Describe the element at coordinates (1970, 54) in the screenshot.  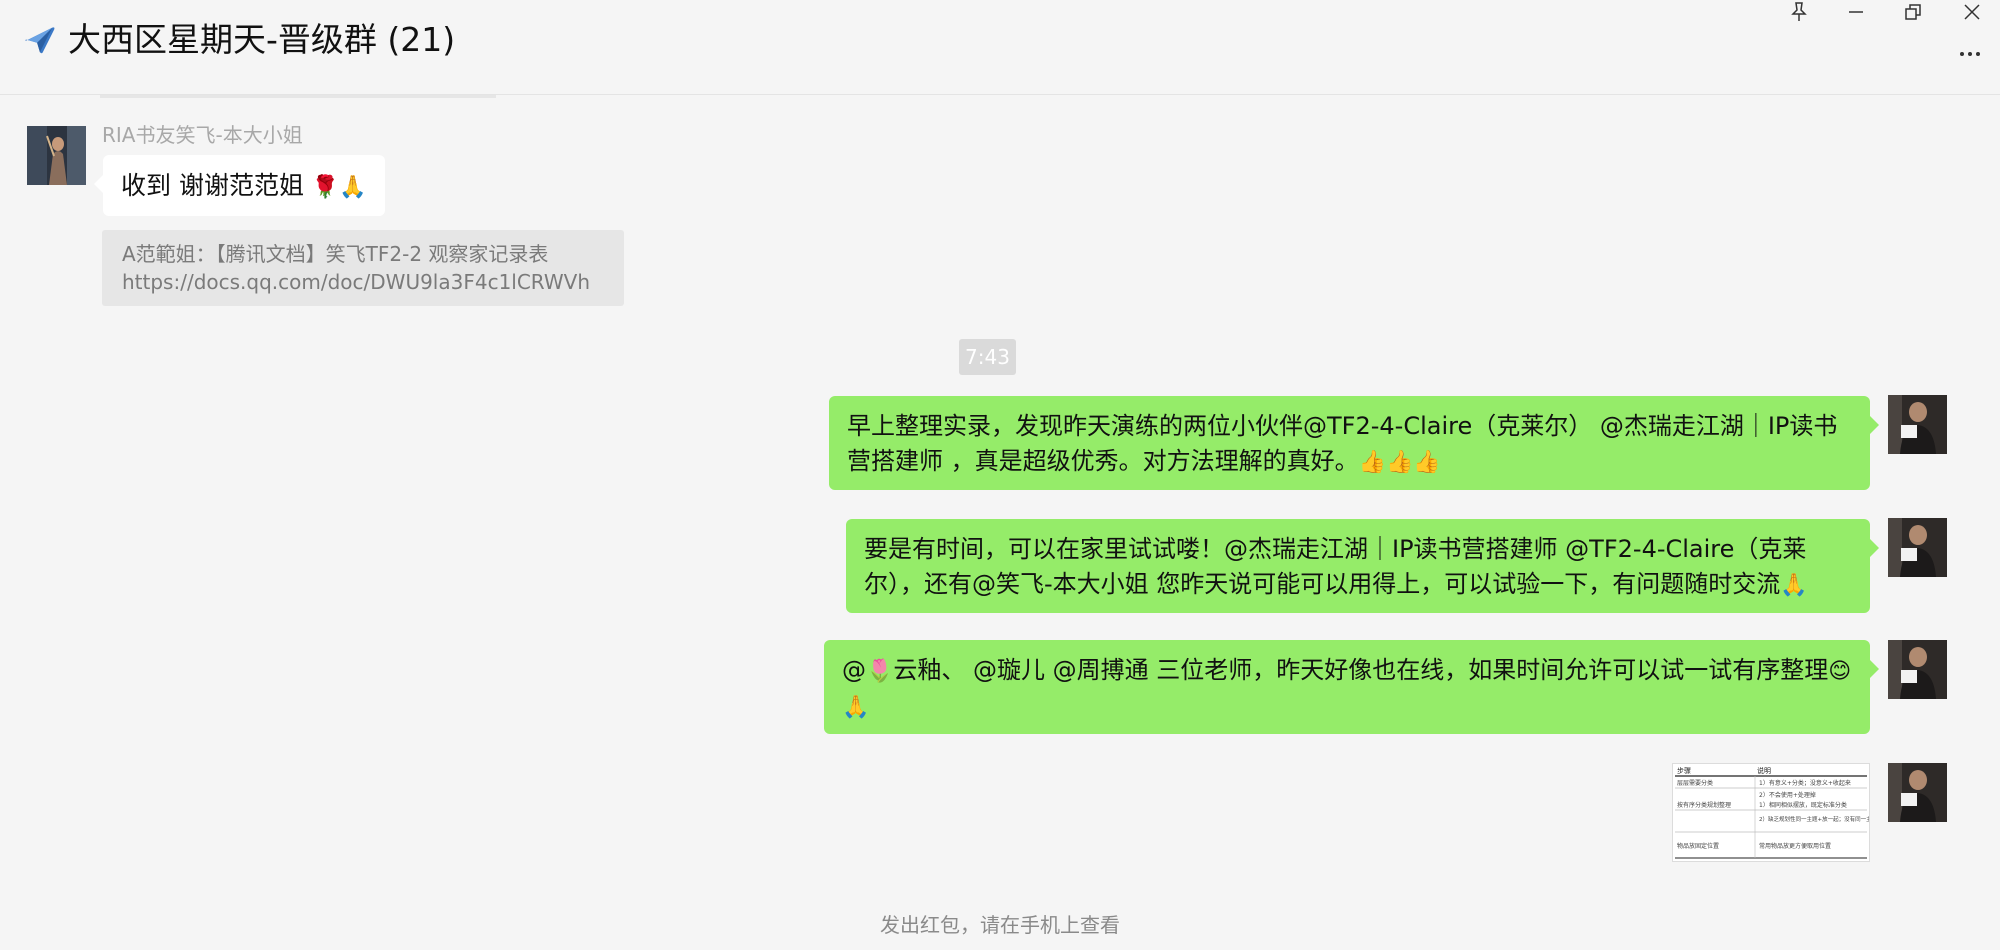
I see `more-icon` at that location.